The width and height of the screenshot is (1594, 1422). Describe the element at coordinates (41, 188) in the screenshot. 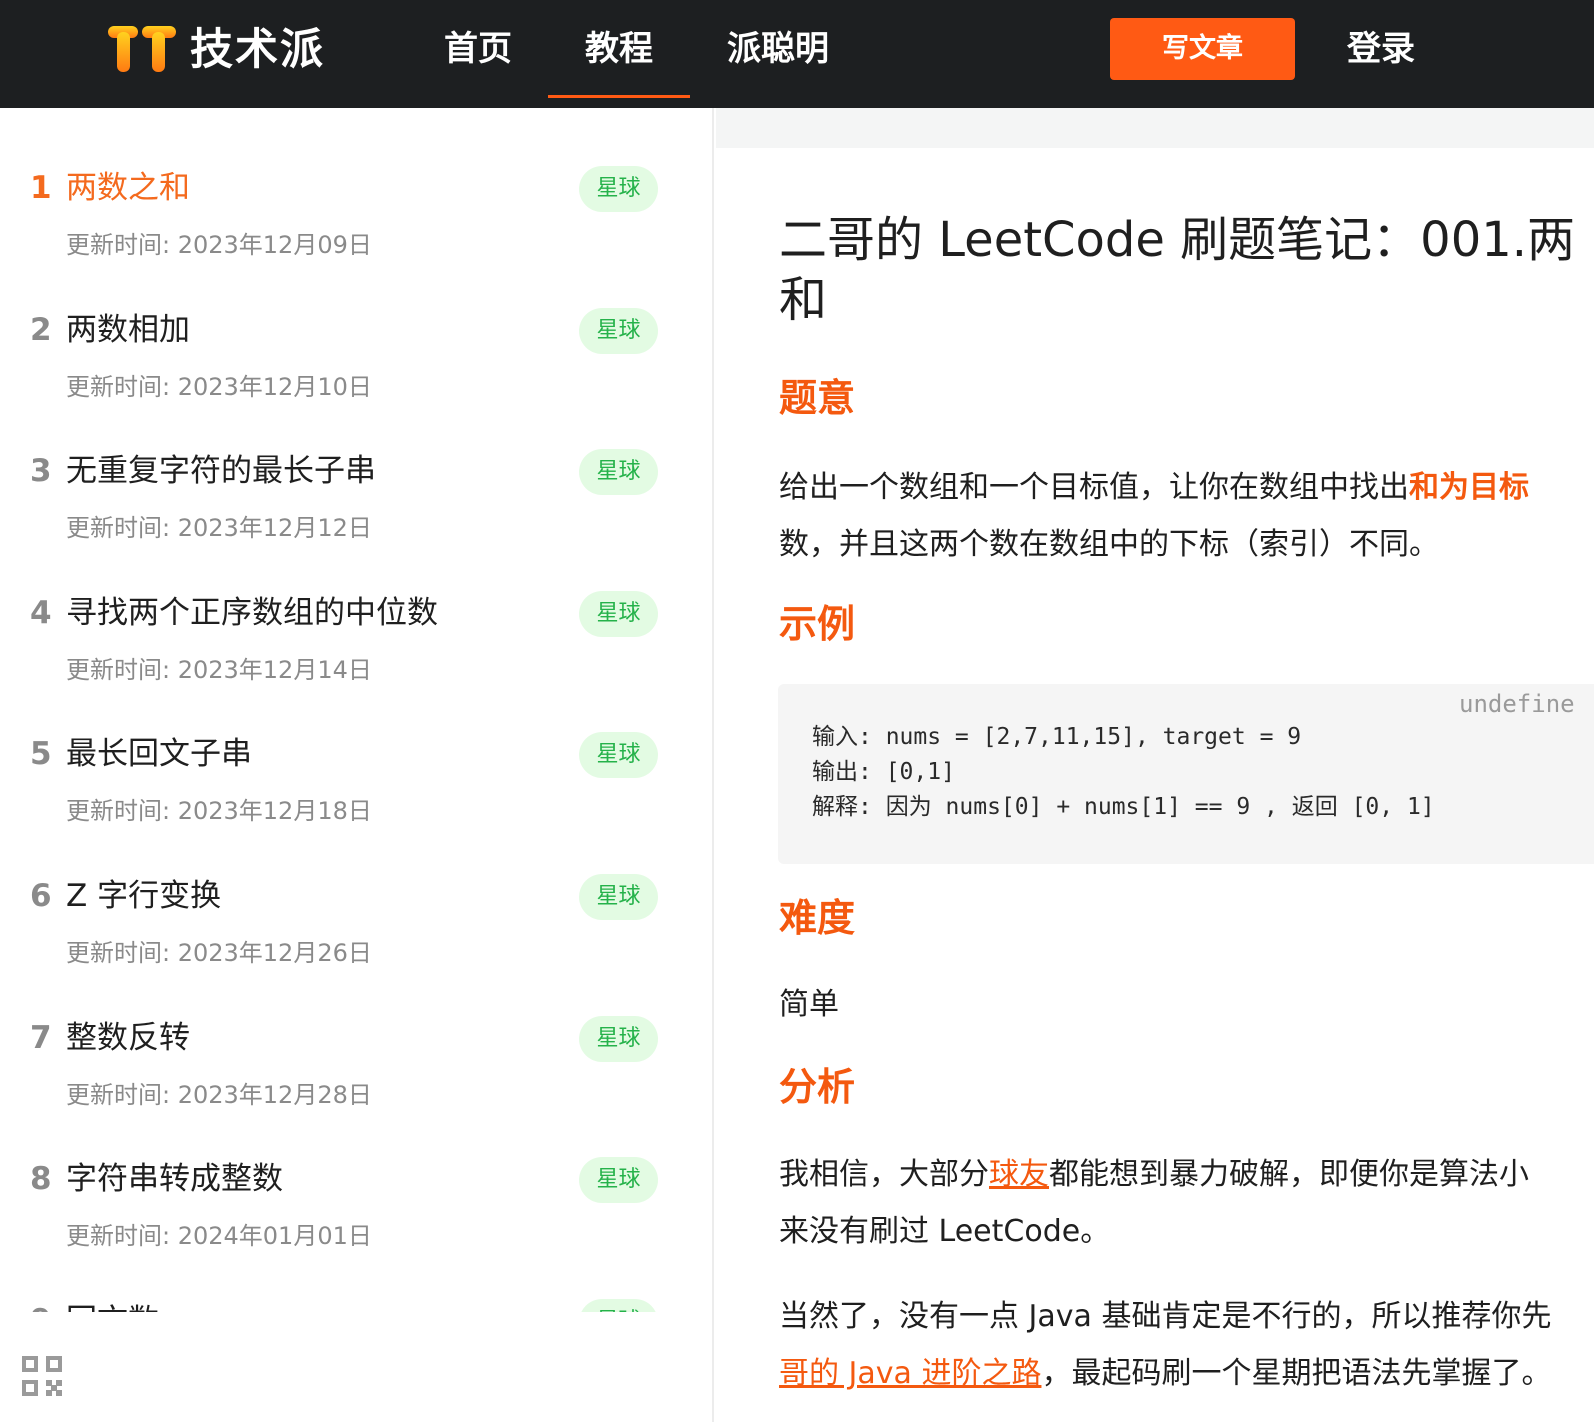

I see `item-number: 1` at that location.